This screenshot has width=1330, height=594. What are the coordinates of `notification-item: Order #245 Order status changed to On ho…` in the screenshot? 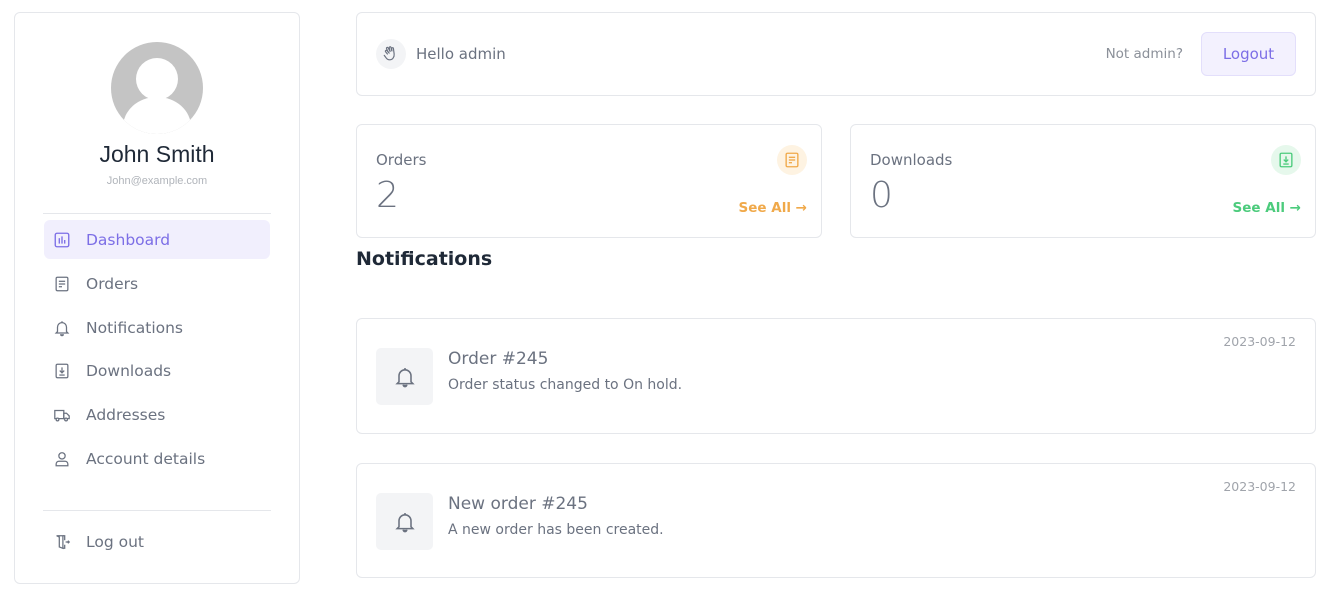 It's located at (836, 376).